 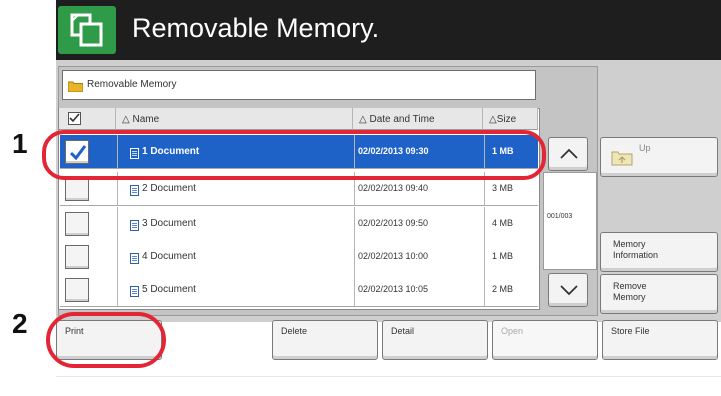 What do you see at coordinates (630, 291) in the screenshot?
I see `remove-memory-label: Remove Memory` at bounding box center [630, 291].